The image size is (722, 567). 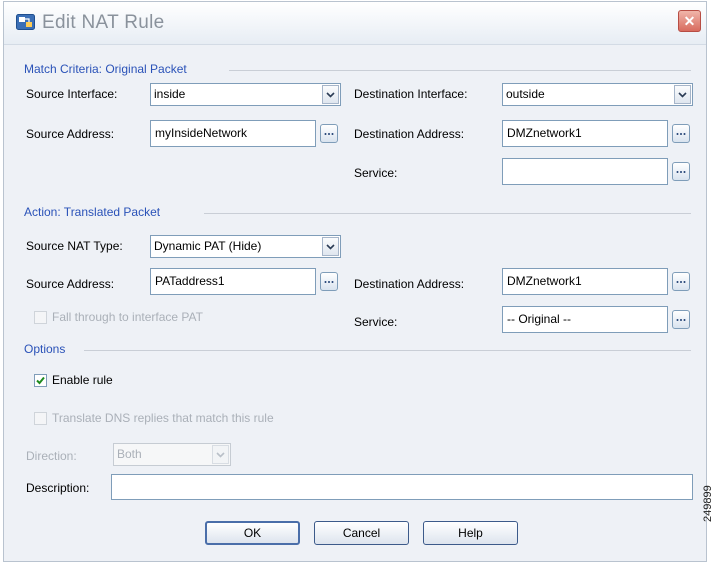 I want to click on close-icon: ✕, so click(x=689, y=21).